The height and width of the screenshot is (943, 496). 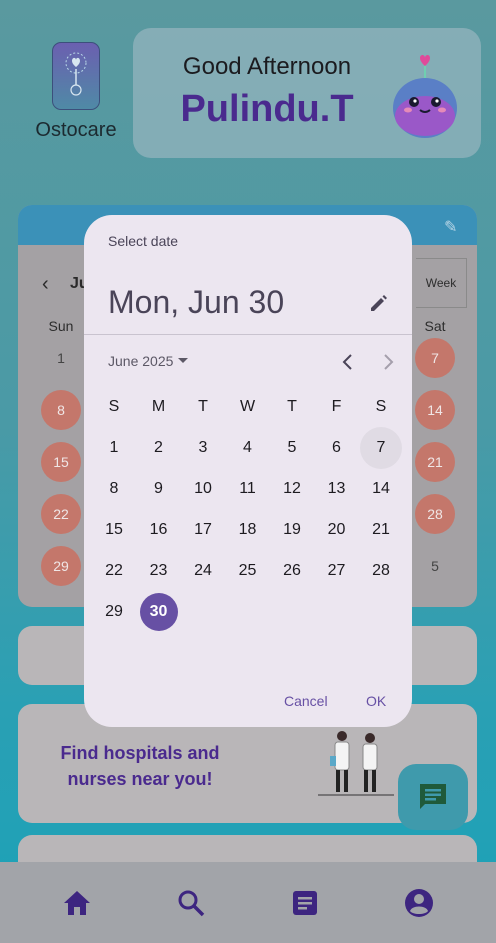 I want to click on month-year-selector: June 2025, so click(x=148, y=361).